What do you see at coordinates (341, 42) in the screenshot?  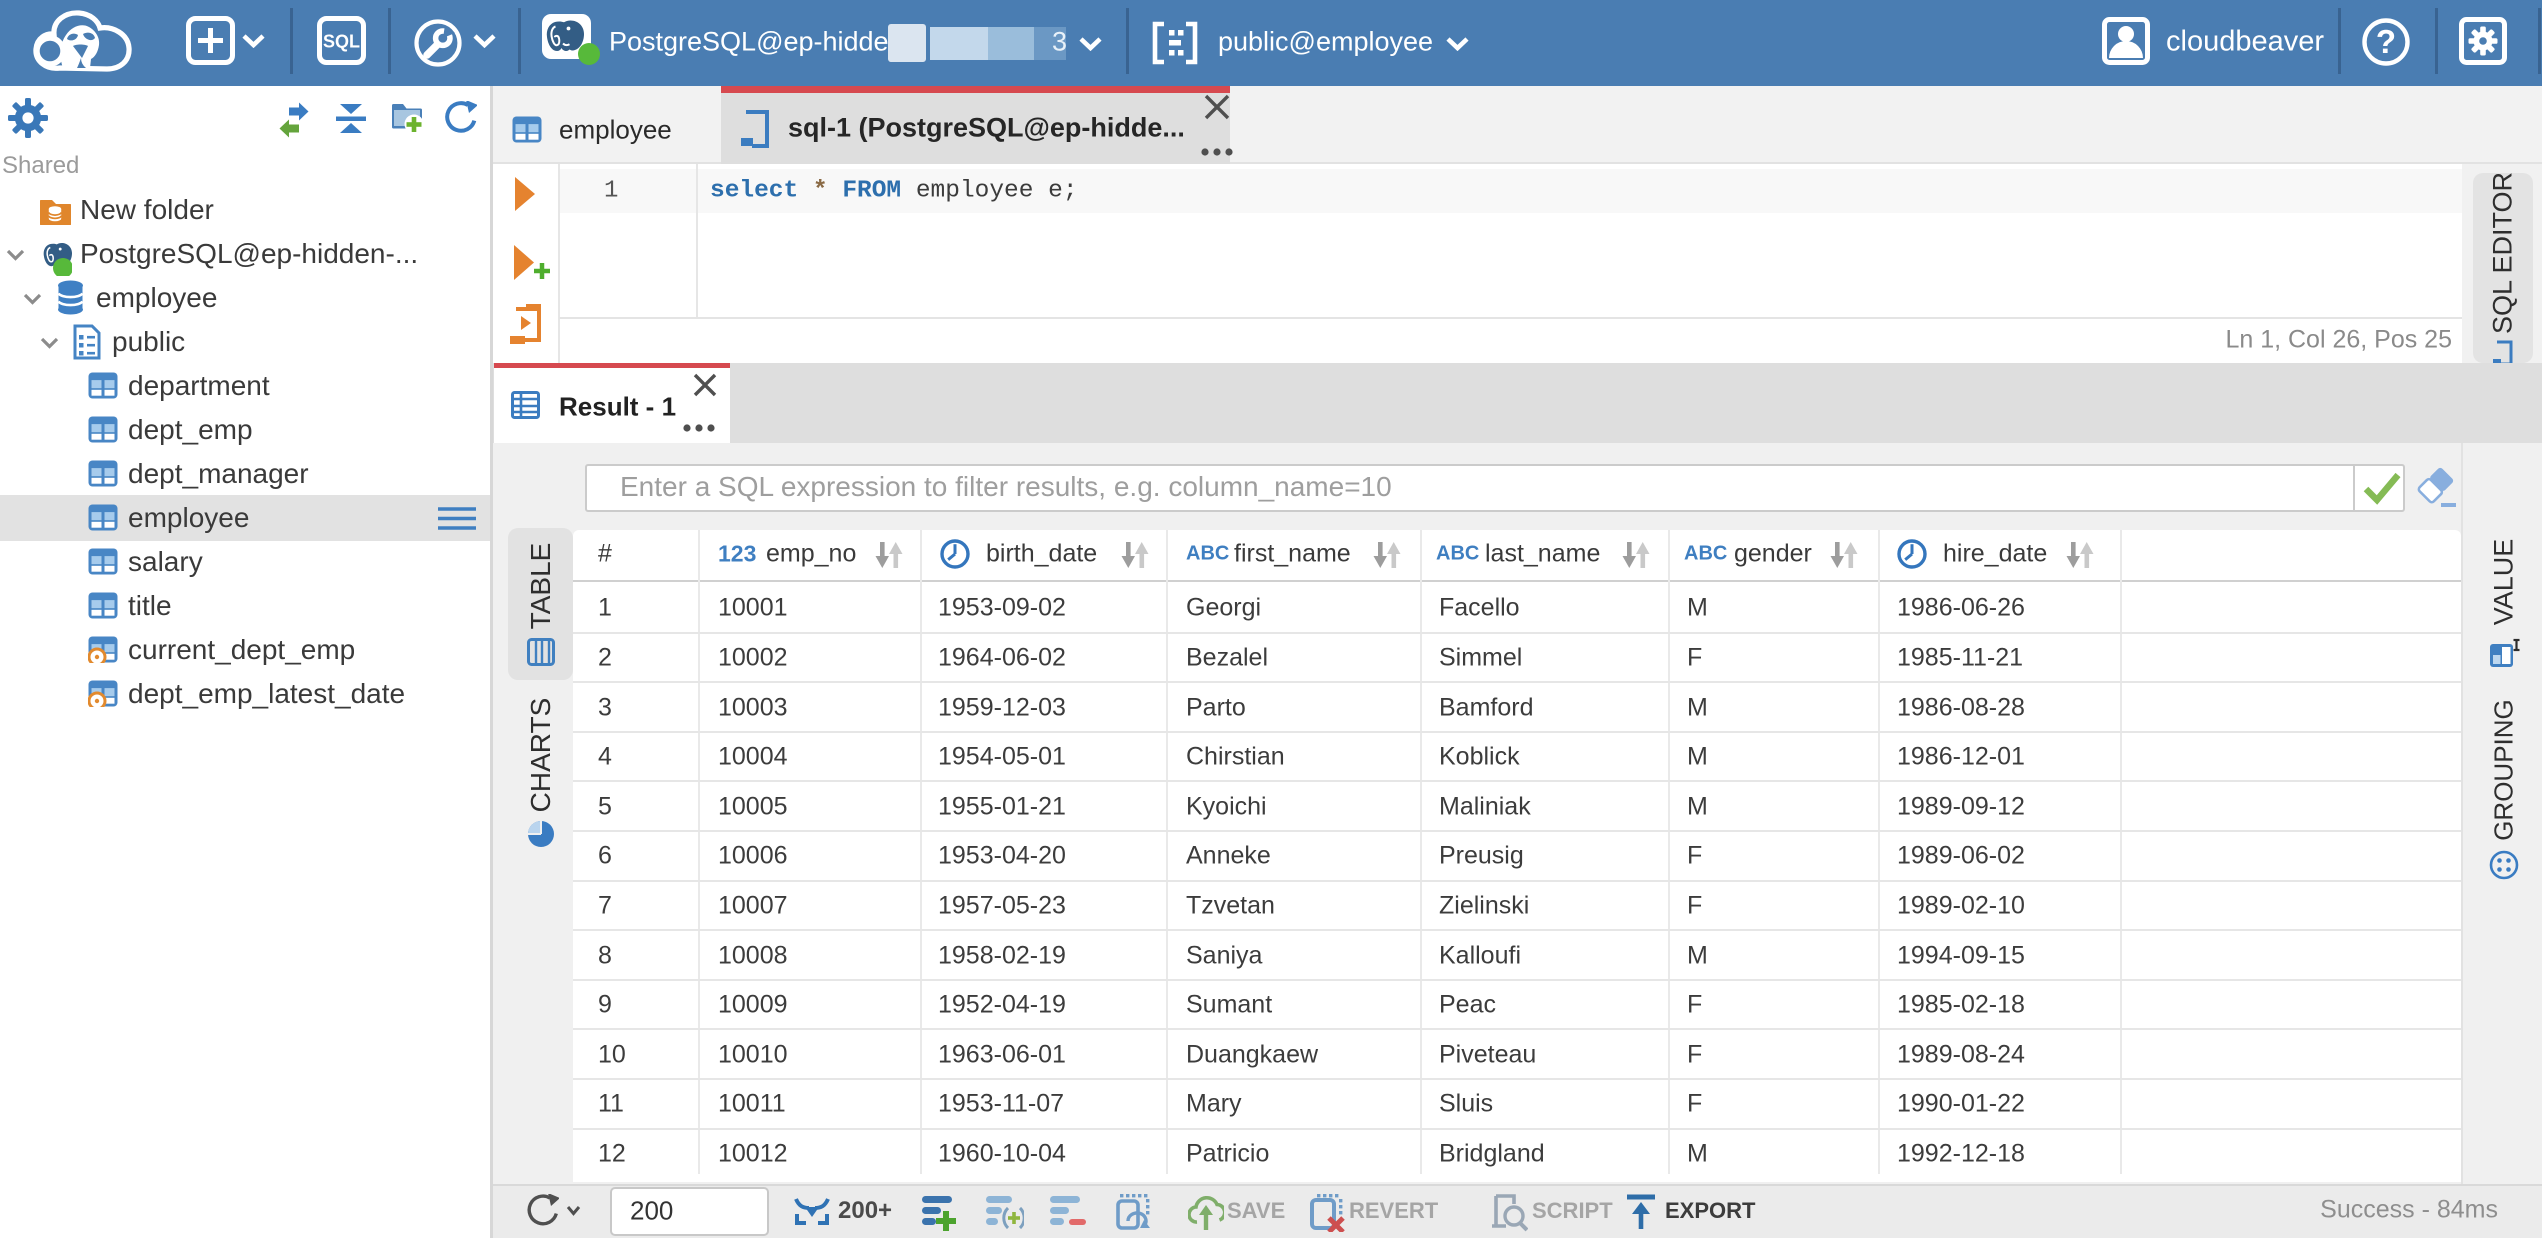 I see `svg-text: SQL` at bounding box center [341, 42].